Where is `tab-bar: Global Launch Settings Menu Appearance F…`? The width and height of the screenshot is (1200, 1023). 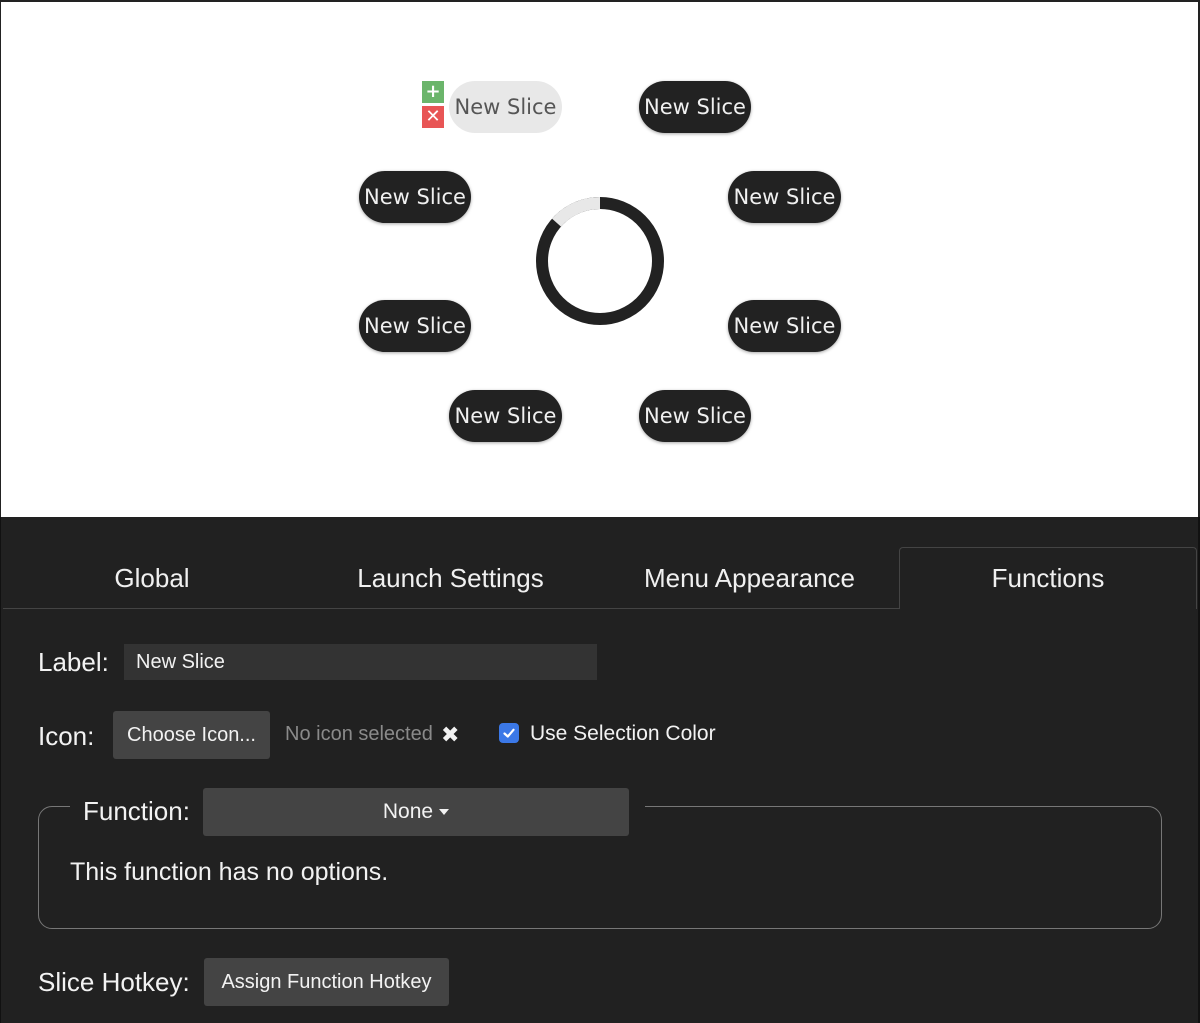 tab-bar: Global Launch Settings Menu Appearance F… is located at coordinates (600, 578).